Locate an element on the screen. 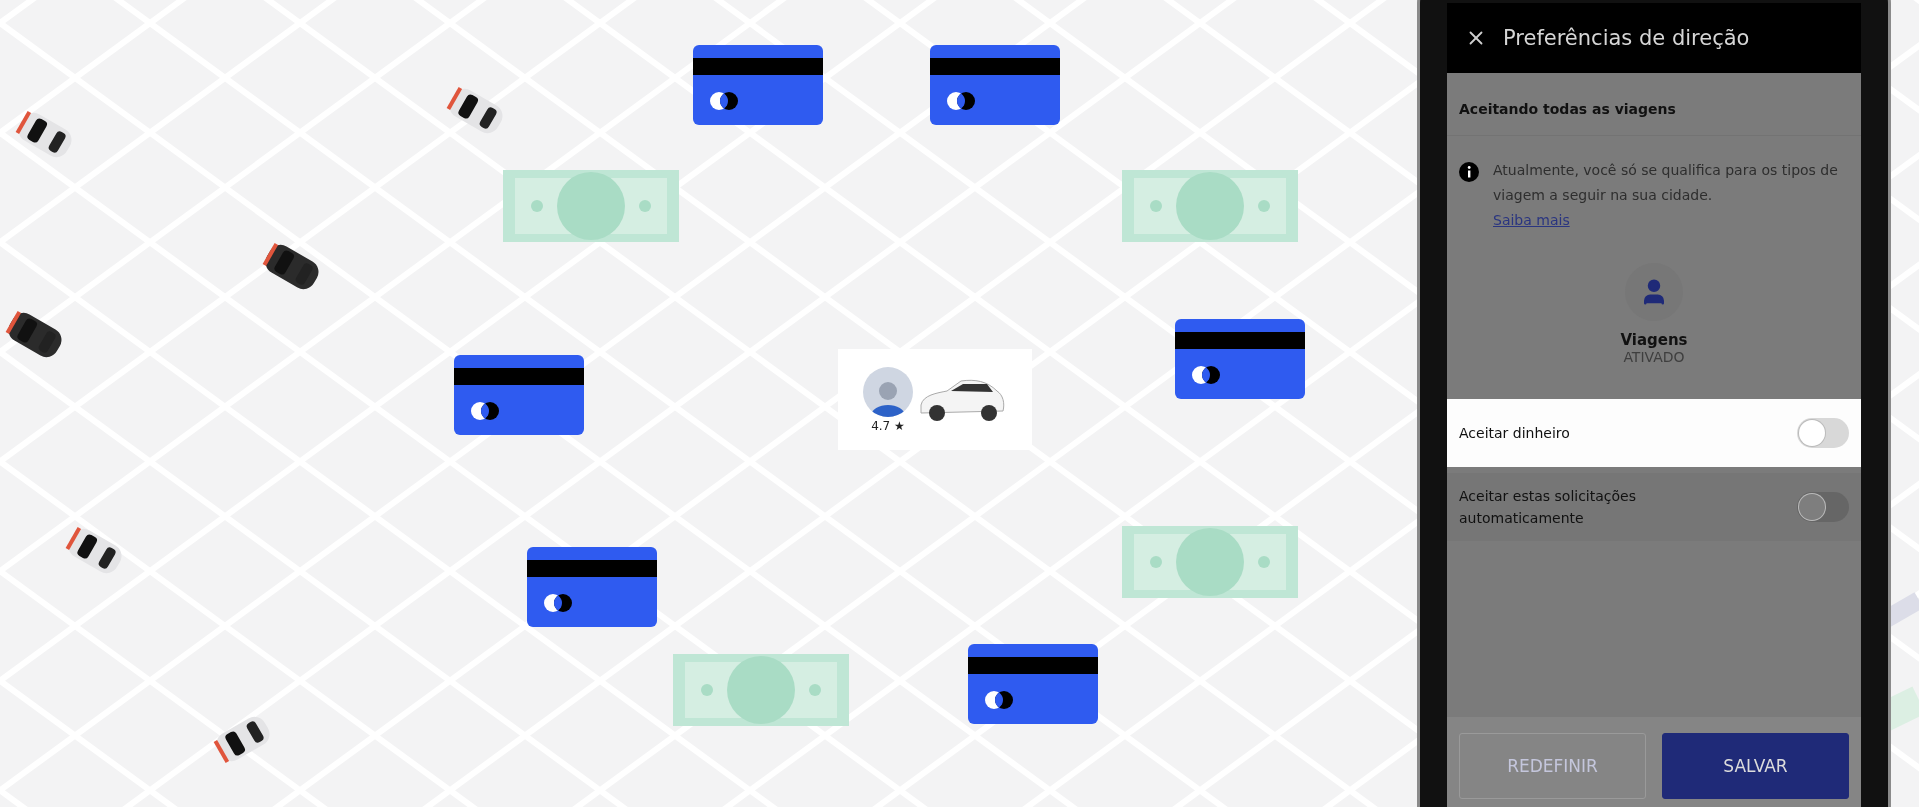 The width and height of the screenshot is (1919, 807). info-icon is located at coordinates (1469, 172).